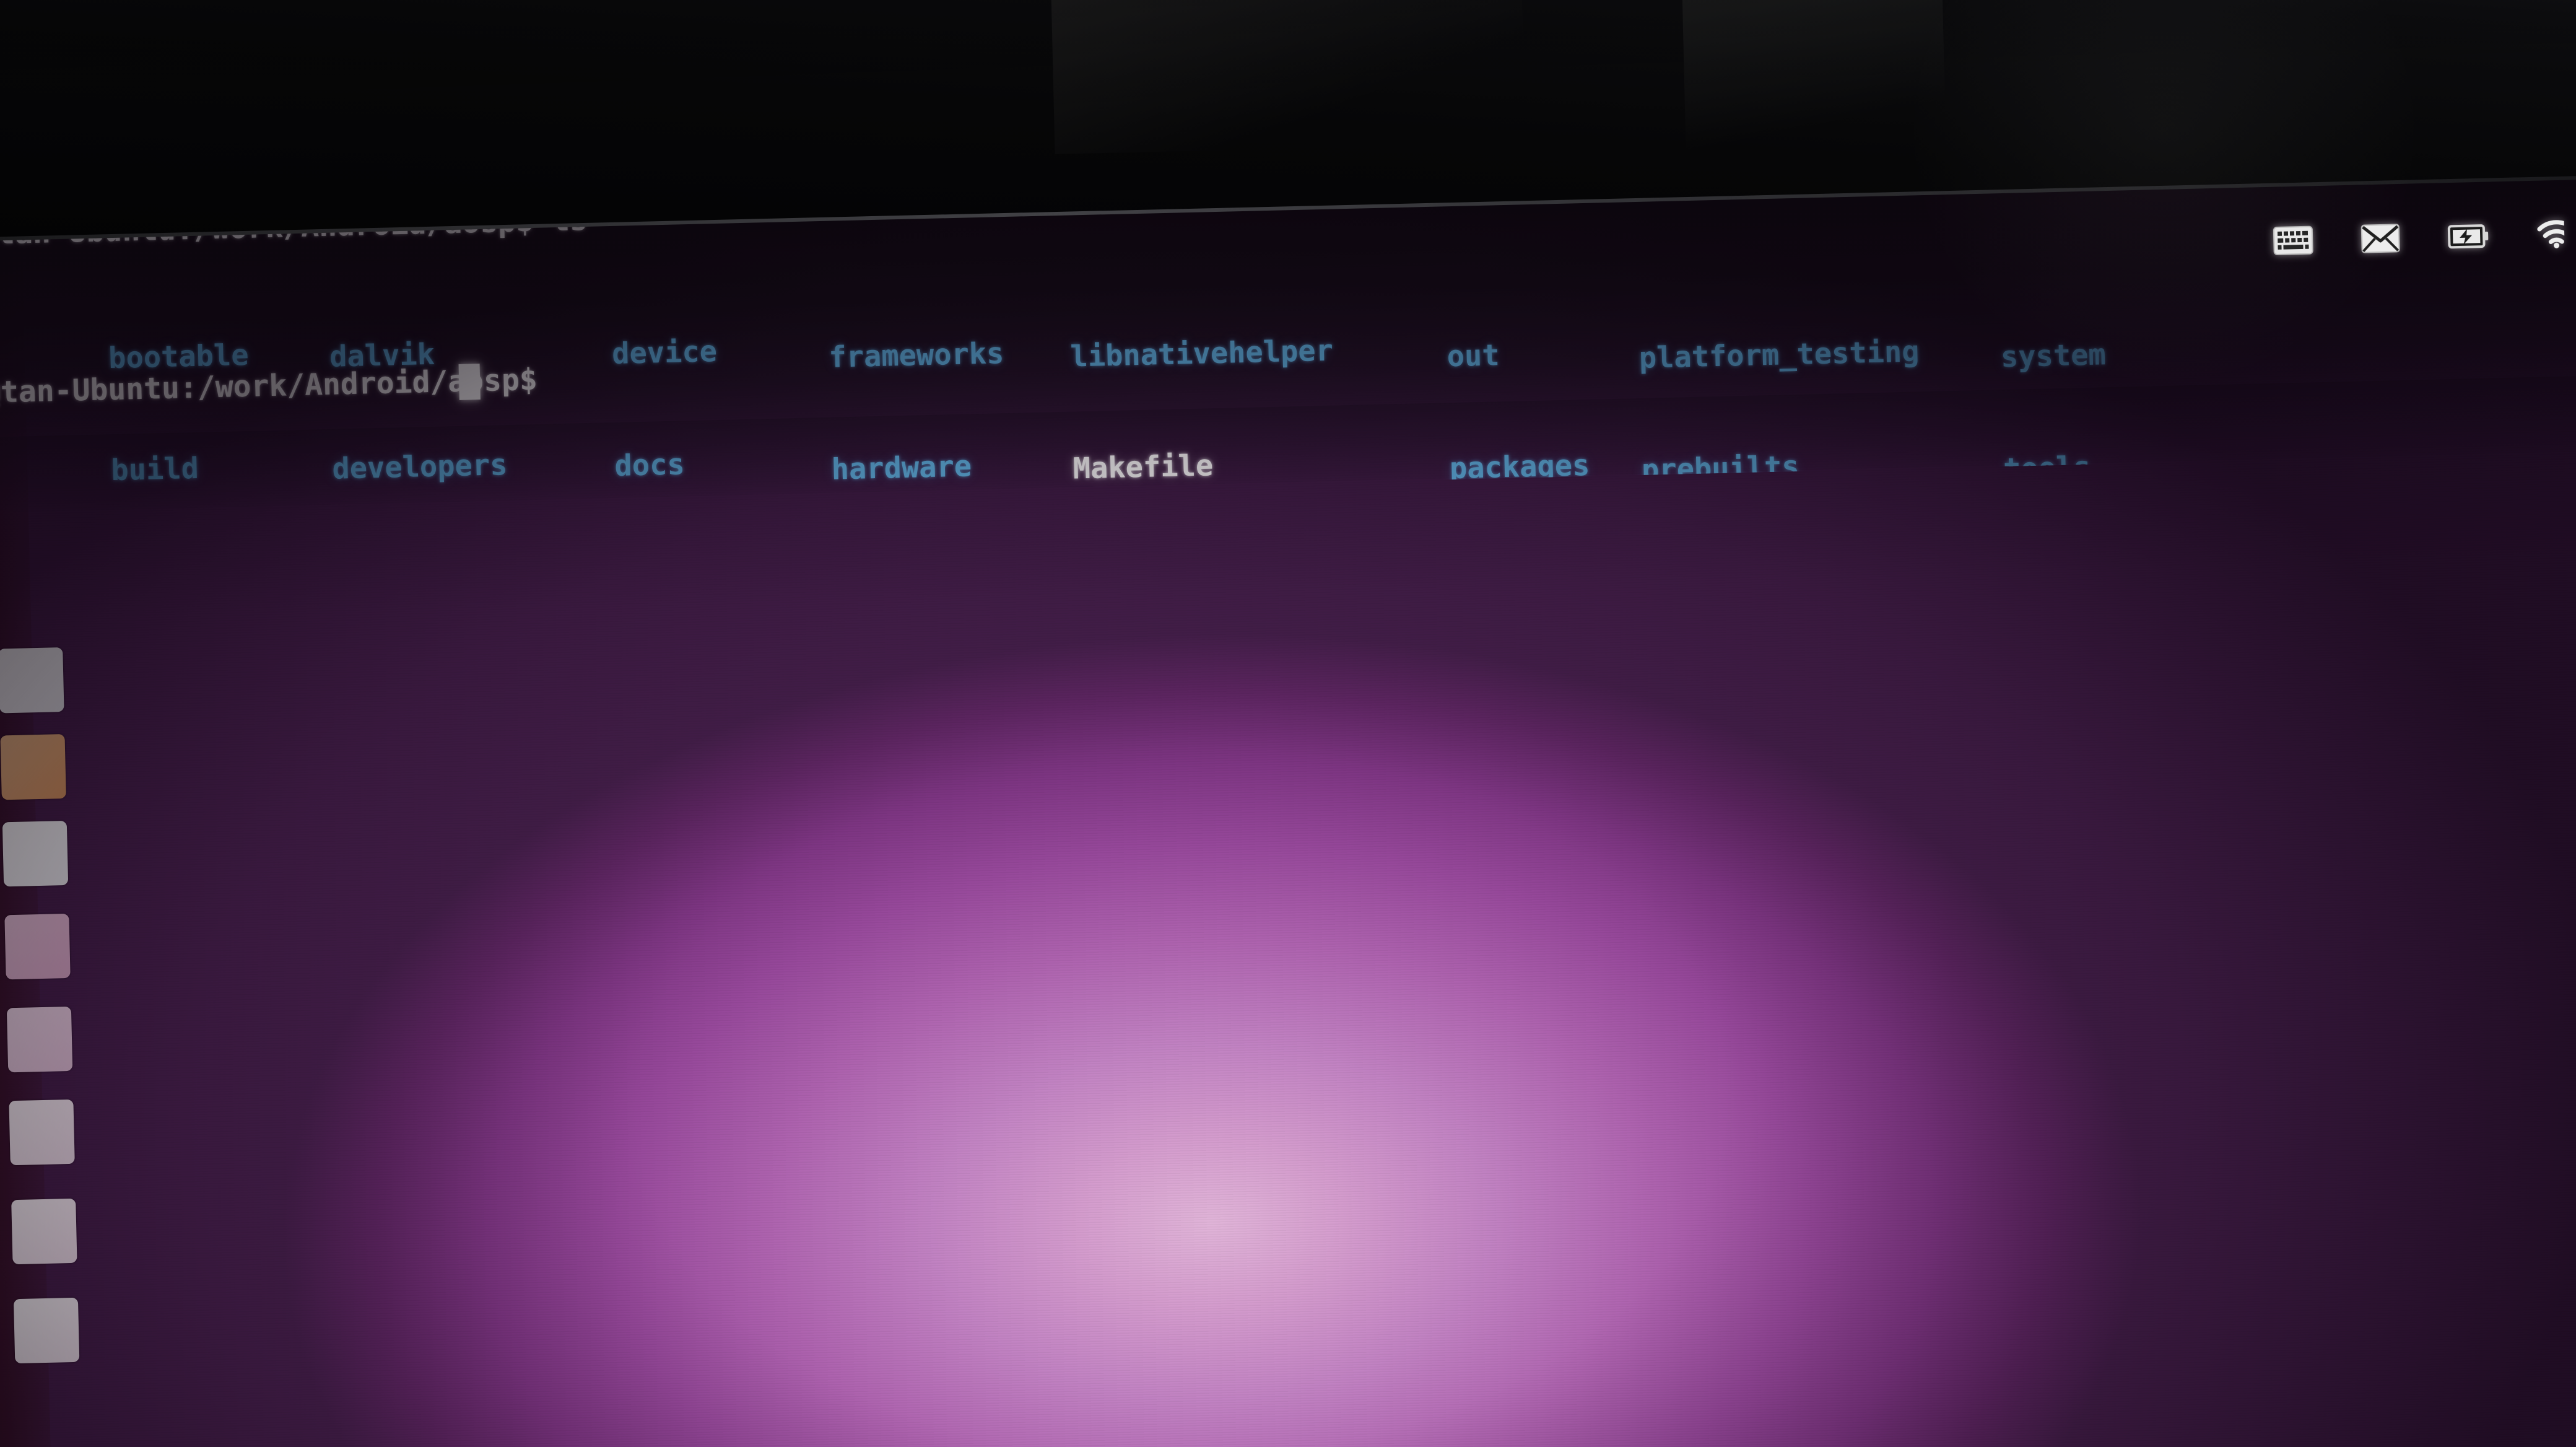 This screenshot has width=2576, height=1447. What do you see at coordinates (2551, 236) in the screenshot?
I see `wifi-signal-icon` at bounding box center [2551, 236].